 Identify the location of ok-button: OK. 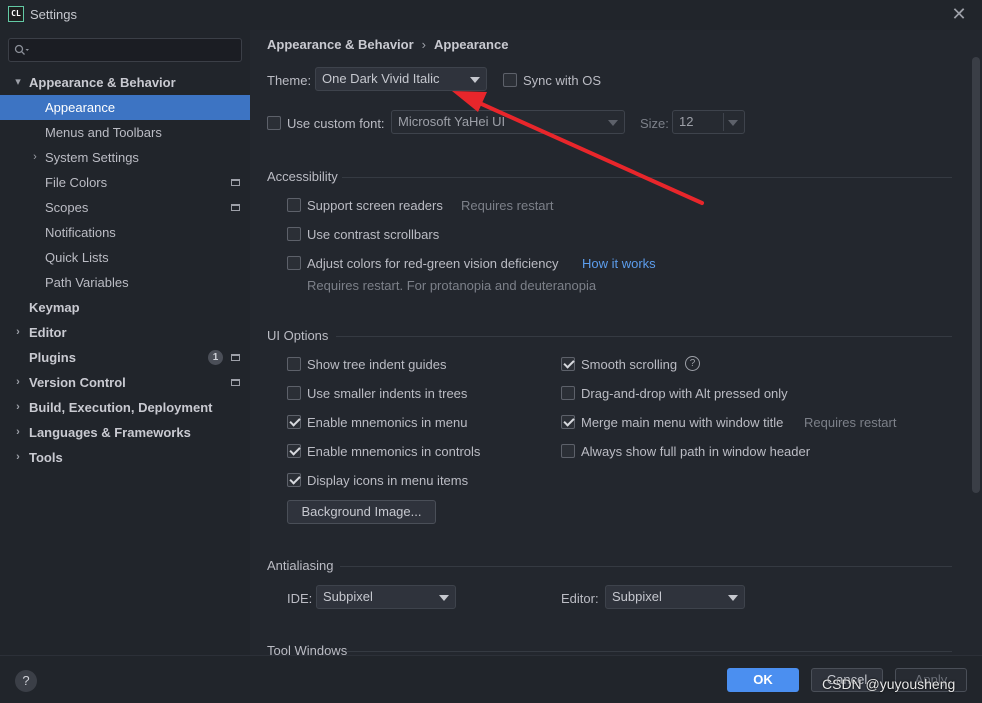
(763, 680).